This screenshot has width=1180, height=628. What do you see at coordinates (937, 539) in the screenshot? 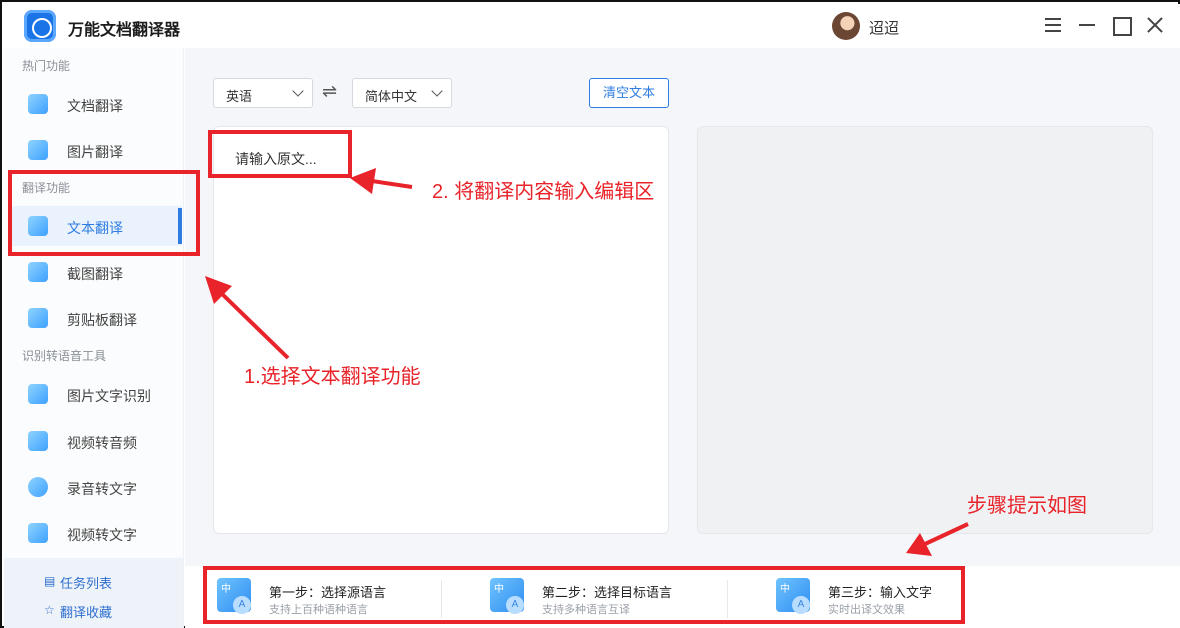
I see `arrow-to-steps` at bounding box center [937, 539].